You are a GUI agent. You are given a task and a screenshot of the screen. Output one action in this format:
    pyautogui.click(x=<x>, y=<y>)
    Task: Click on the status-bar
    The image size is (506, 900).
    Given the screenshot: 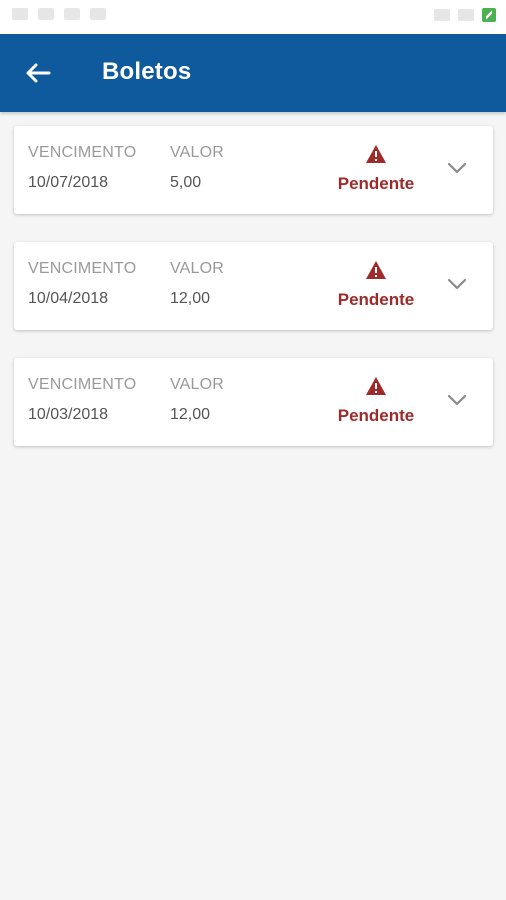 What is the action you would take?
    pyautogui.click(x=253, y=17)
    